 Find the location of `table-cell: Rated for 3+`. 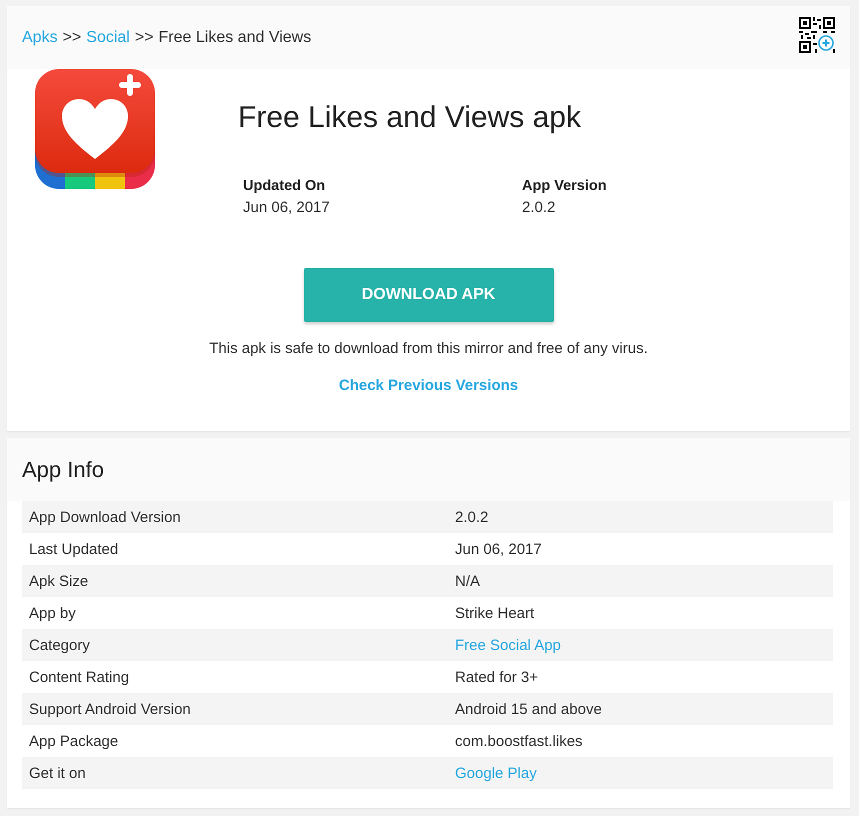

table-cell: Rated for 3+ is located at coordinates (640, 677).